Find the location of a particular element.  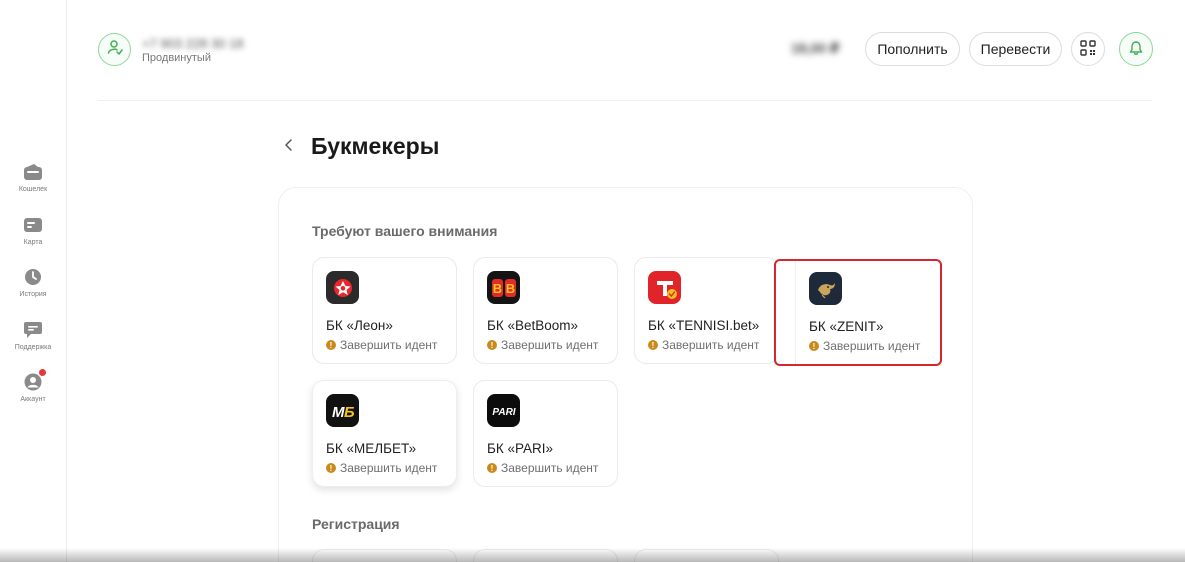

bookmaker-name: БК «PARI» is located at coordinates (520, 448).